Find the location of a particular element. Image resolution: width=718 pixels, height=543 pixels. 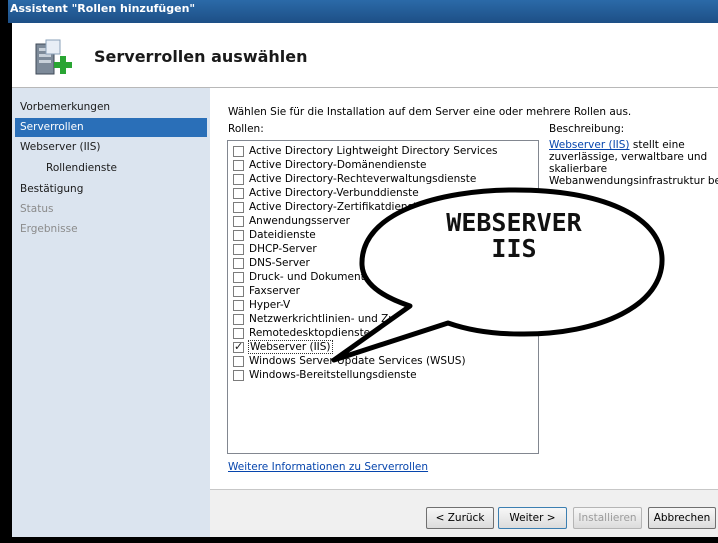

callout-line-1: WEBSERVER is located at coordinates (514, 222).